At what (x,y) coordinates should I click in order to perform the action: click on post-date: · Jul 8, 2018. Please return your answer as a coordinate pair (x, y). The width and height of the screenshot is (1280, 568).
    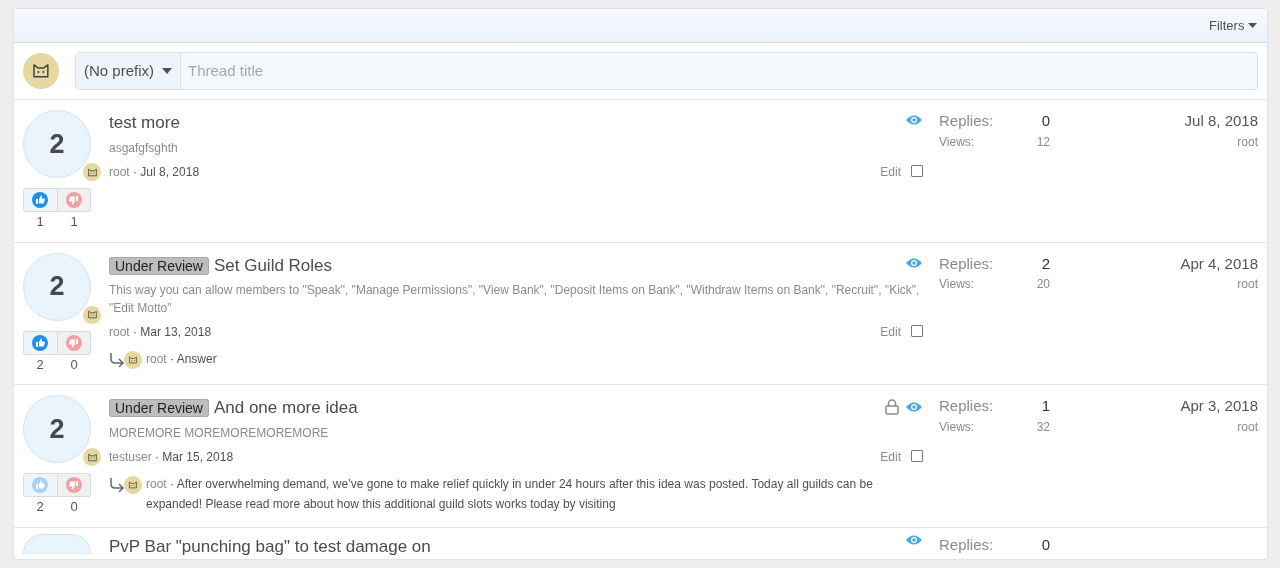
    Looking at the image, I should click on (166, 171).